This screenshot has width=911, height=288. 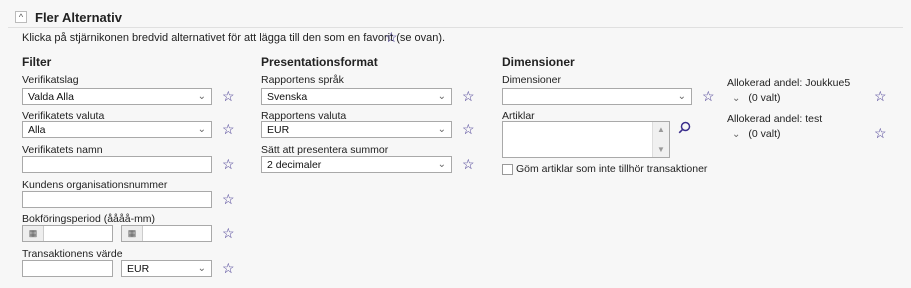 I want to click on section-title-more-options: Fler Alternativ, so click(x=78, y=17).